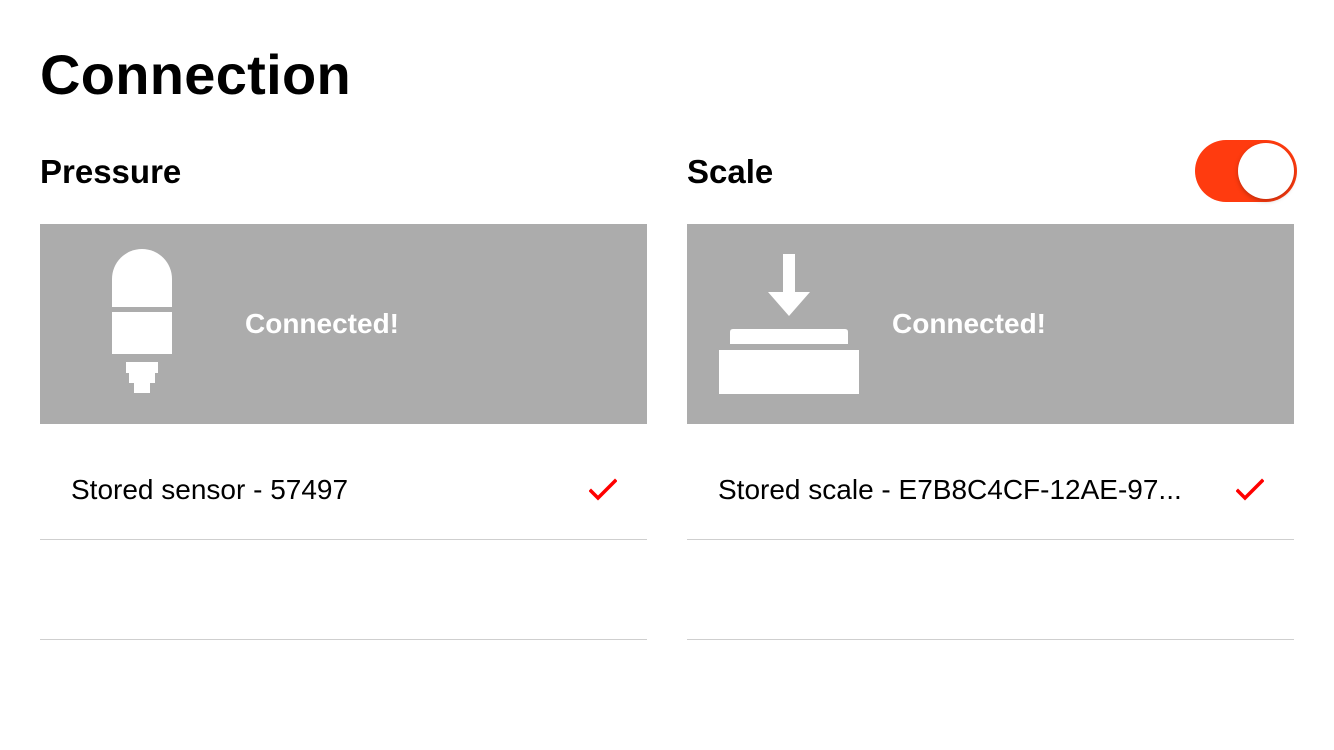  What do you see at coordinates (322, 323) in the screenshot?
I see `pressure-status-text: Connected!` at bounding box center [322, 323].